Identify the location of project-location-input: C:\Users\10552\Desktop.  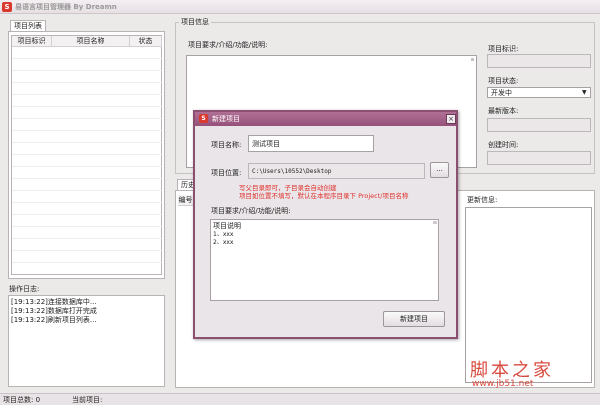
(336, 171).